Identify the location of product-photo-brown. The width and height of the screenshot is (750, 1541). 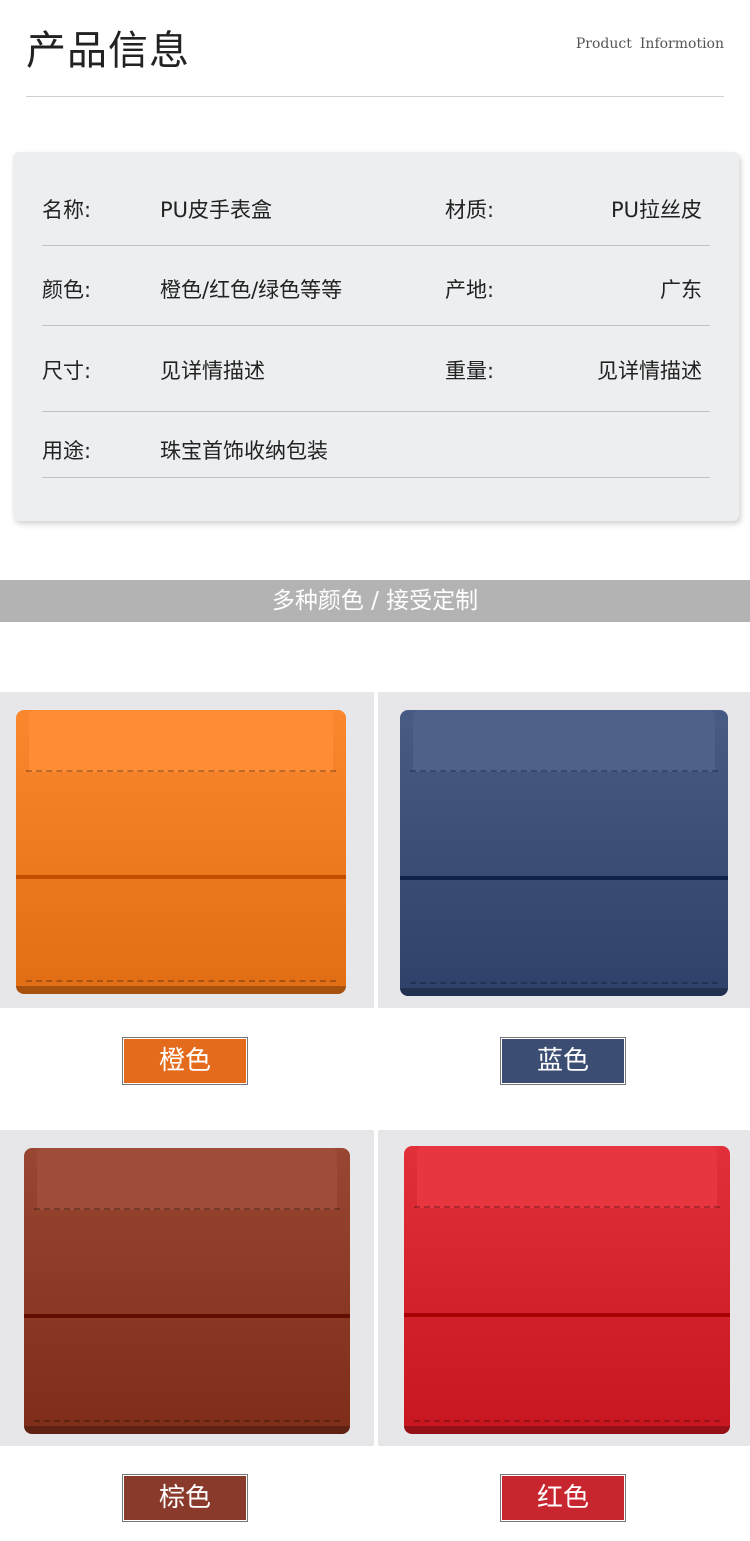
(187, 1288).